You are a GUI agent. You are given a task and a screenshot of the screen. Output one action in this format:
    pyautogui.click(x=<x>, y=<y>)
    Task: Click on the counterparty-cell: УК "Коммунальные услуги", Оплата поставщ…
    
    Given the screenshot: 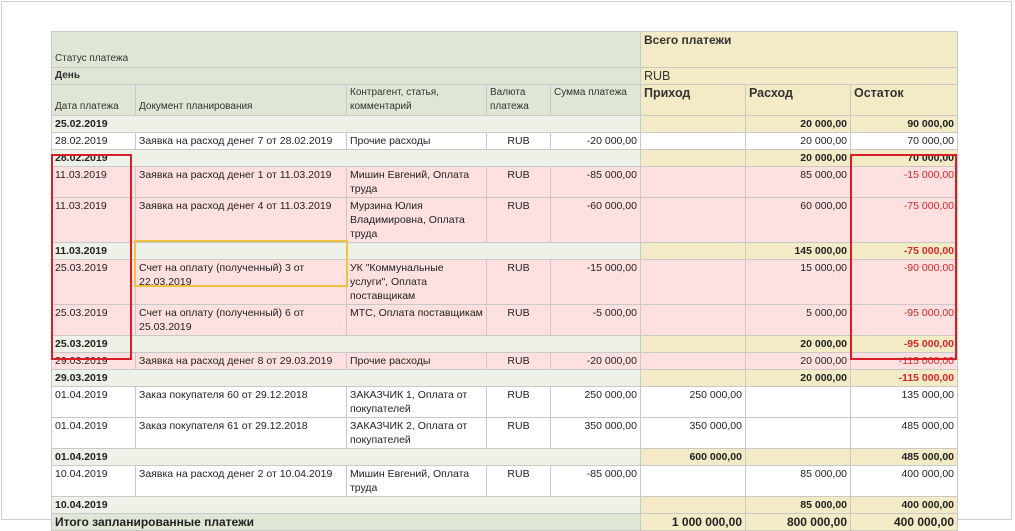 What is the action you would take?
    pyautogui.click(x=416, y=282)
    